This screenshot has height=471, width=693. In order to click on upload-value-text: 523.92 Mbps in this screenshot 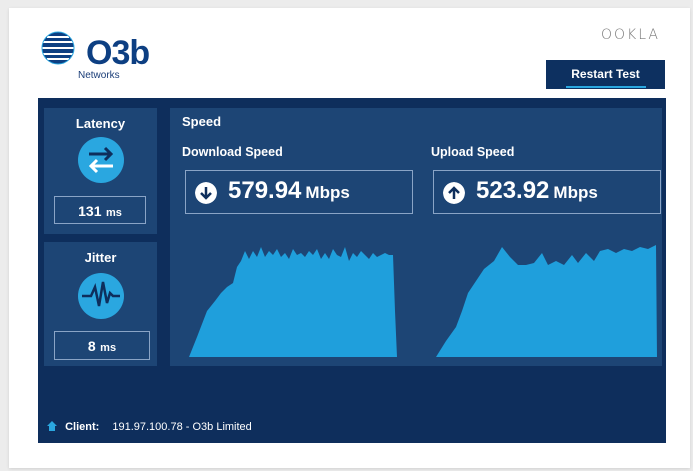, I will do `click(537, 191)`.